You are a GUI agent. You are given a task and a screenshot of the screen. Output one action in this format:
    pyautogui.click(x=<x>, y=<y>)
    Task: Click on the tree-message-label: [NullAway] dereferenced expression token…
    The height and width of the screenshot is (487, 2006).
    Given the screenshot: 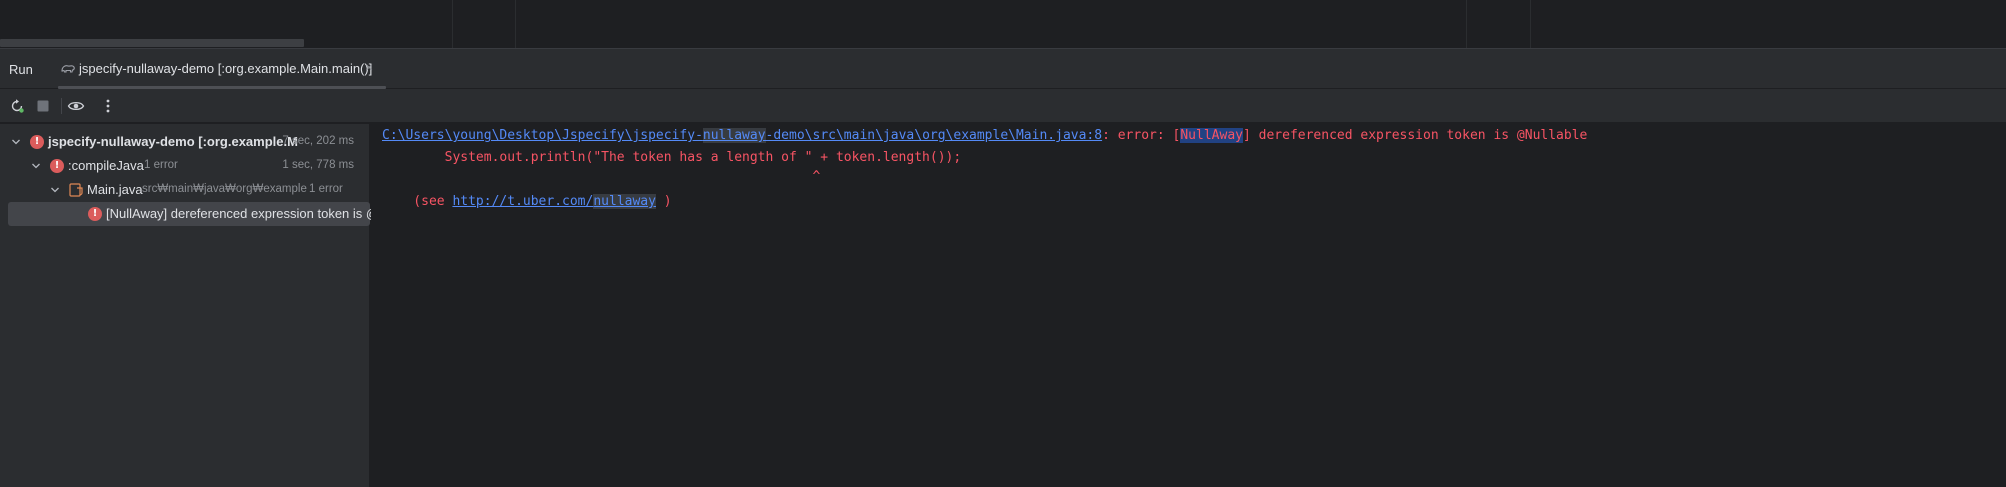 What is the action you would take?
    pyautogui.click(x=247, y=213)
    